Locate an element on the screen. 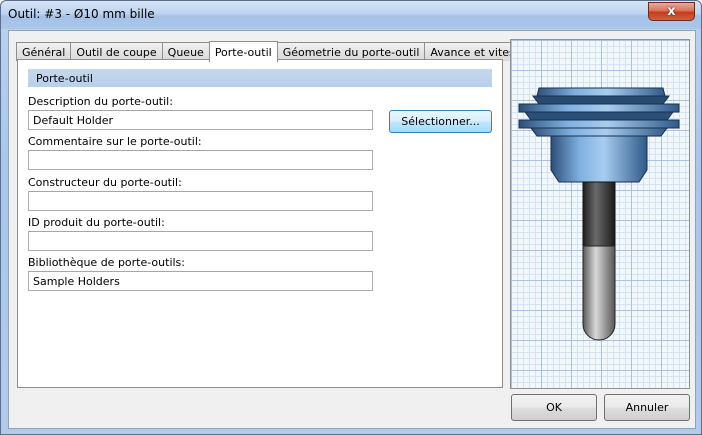 This screenshot has height=435, width=702. holder-groove is located at coordinates (601, 100).